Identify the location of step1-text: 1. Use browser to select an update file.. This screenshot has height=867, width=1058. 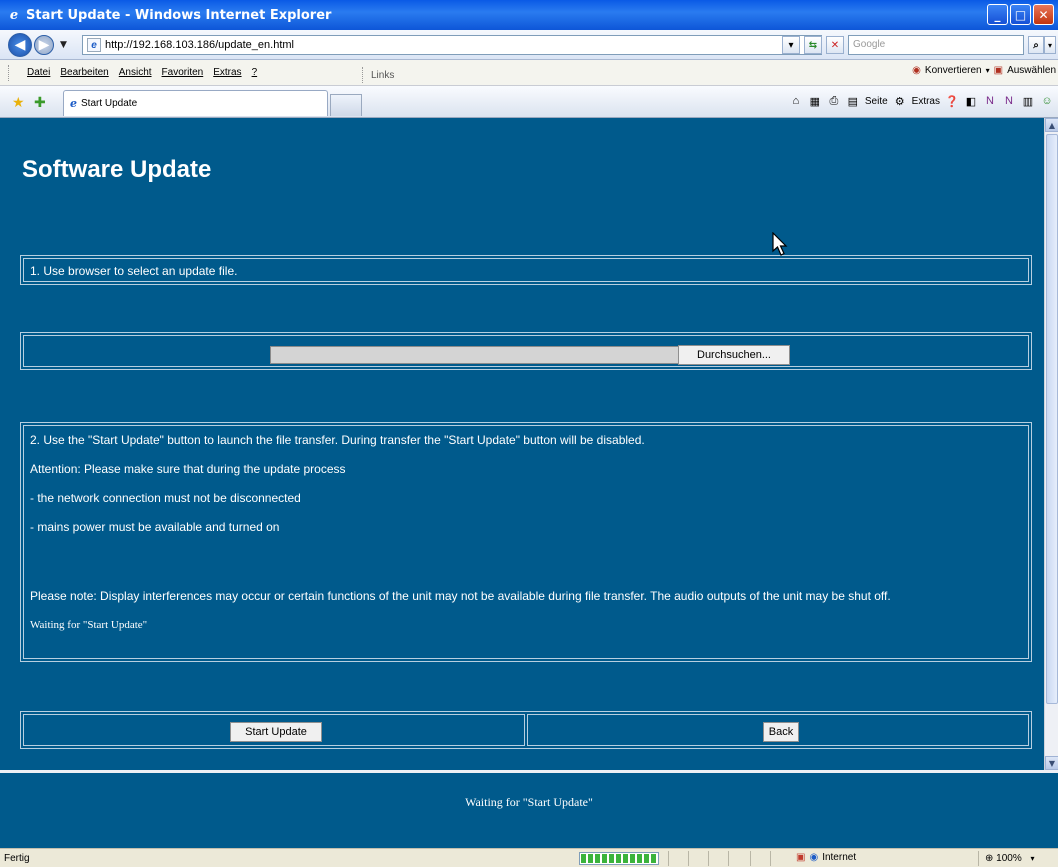
(526, 270).